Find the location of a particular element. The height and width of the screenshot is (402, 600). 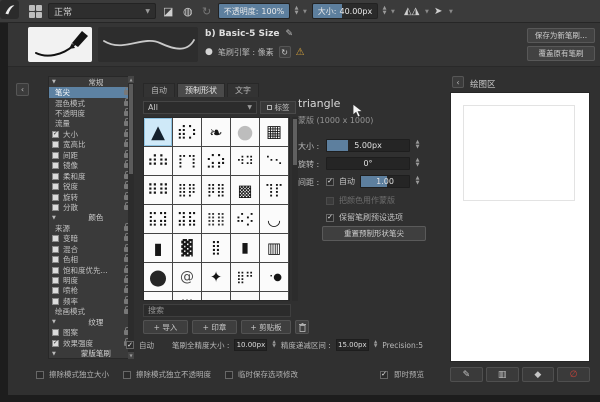

opacity-spinner is located at coordinates (296, 11).